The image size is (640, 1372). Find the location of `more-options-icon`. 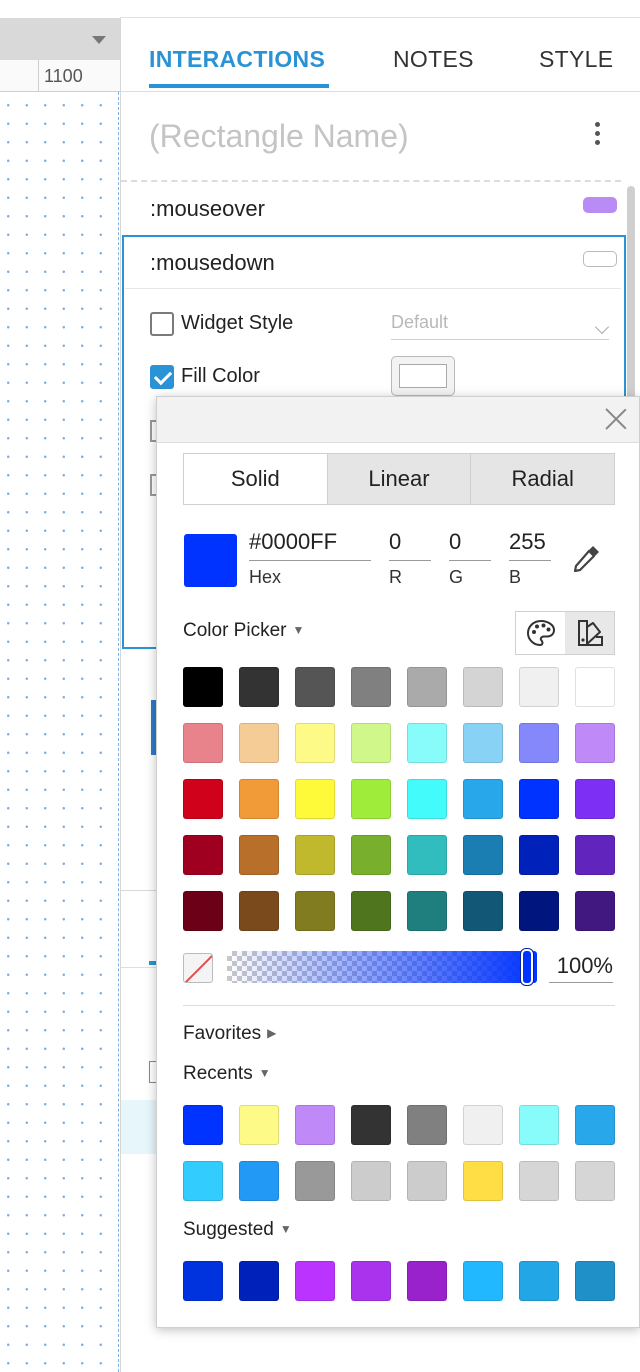

more-options-icon is located at coordinates (597, 136).